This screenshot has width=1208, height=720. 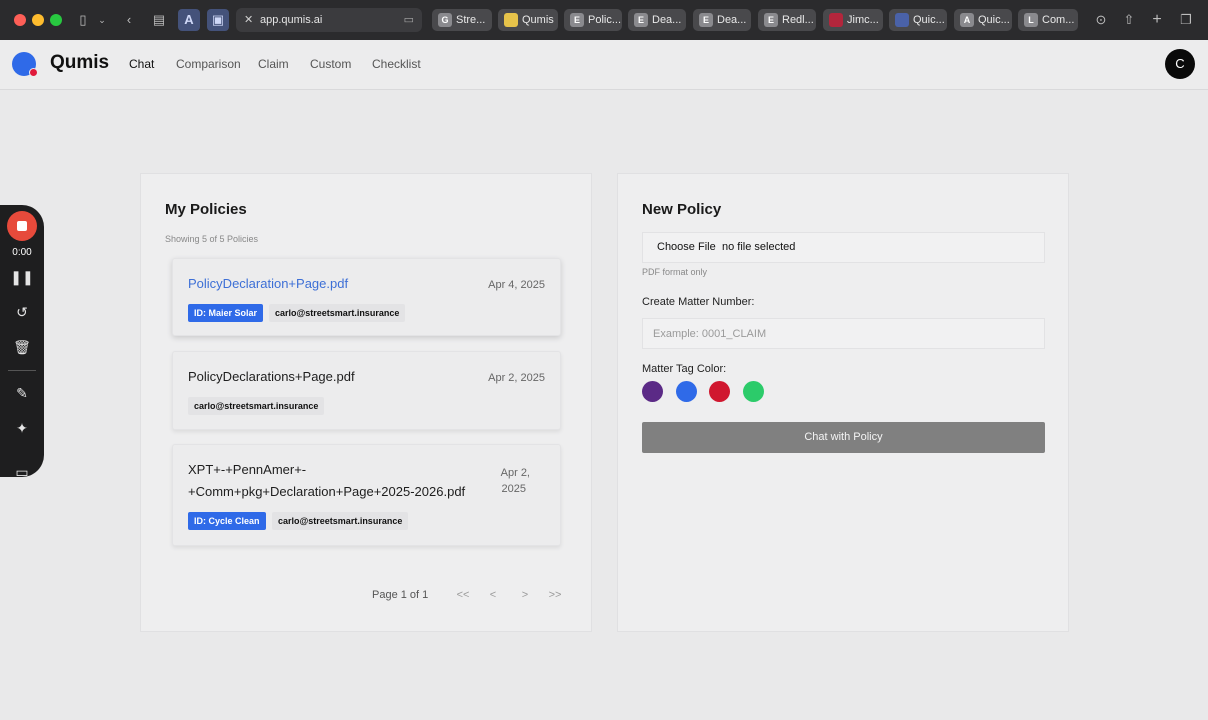 I want to click on tab-overview-icon: ▤, so click(x=159, y=20).